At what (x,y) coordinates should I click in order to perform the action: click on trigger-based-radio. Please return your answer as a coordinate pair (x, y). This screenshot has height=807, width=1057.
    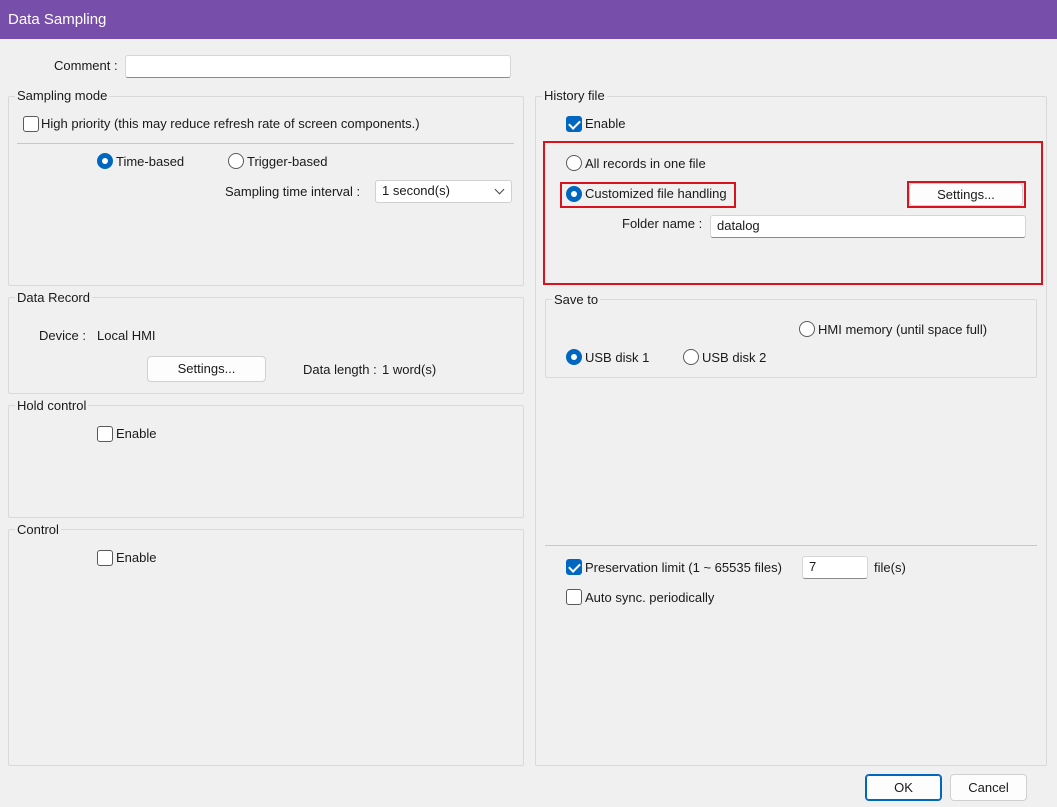
    Looking at the image, I should click on (236, 161).